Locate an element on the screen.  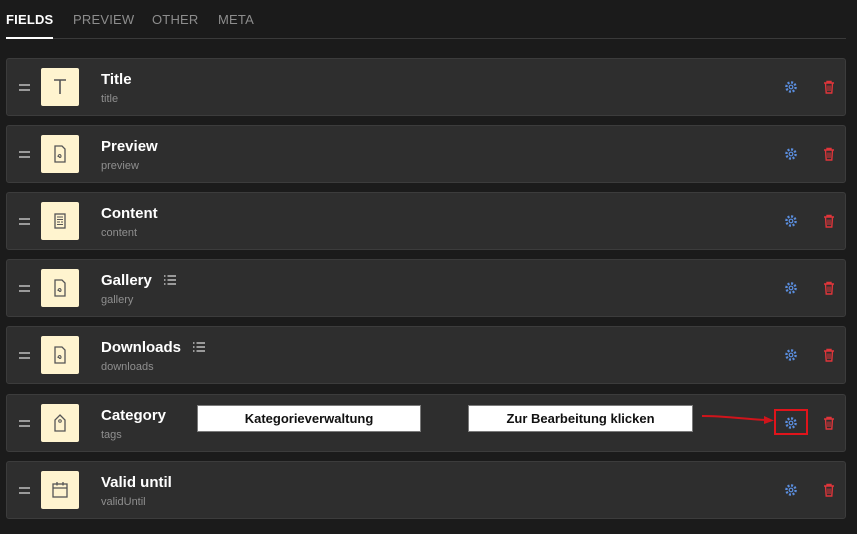
tag-icon is located at coordinates (60, 423).